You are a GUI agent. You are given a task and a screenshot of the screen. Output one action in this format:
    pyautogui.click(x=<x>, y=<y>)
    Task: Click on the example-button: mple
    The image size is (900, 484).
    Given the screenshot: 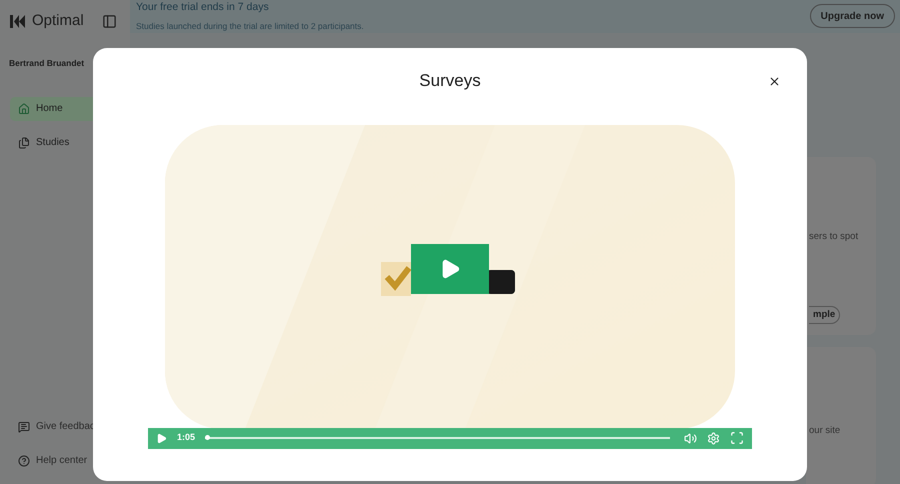 What is the action you would take?
    pyautogui.click(x=824, y=315)
    